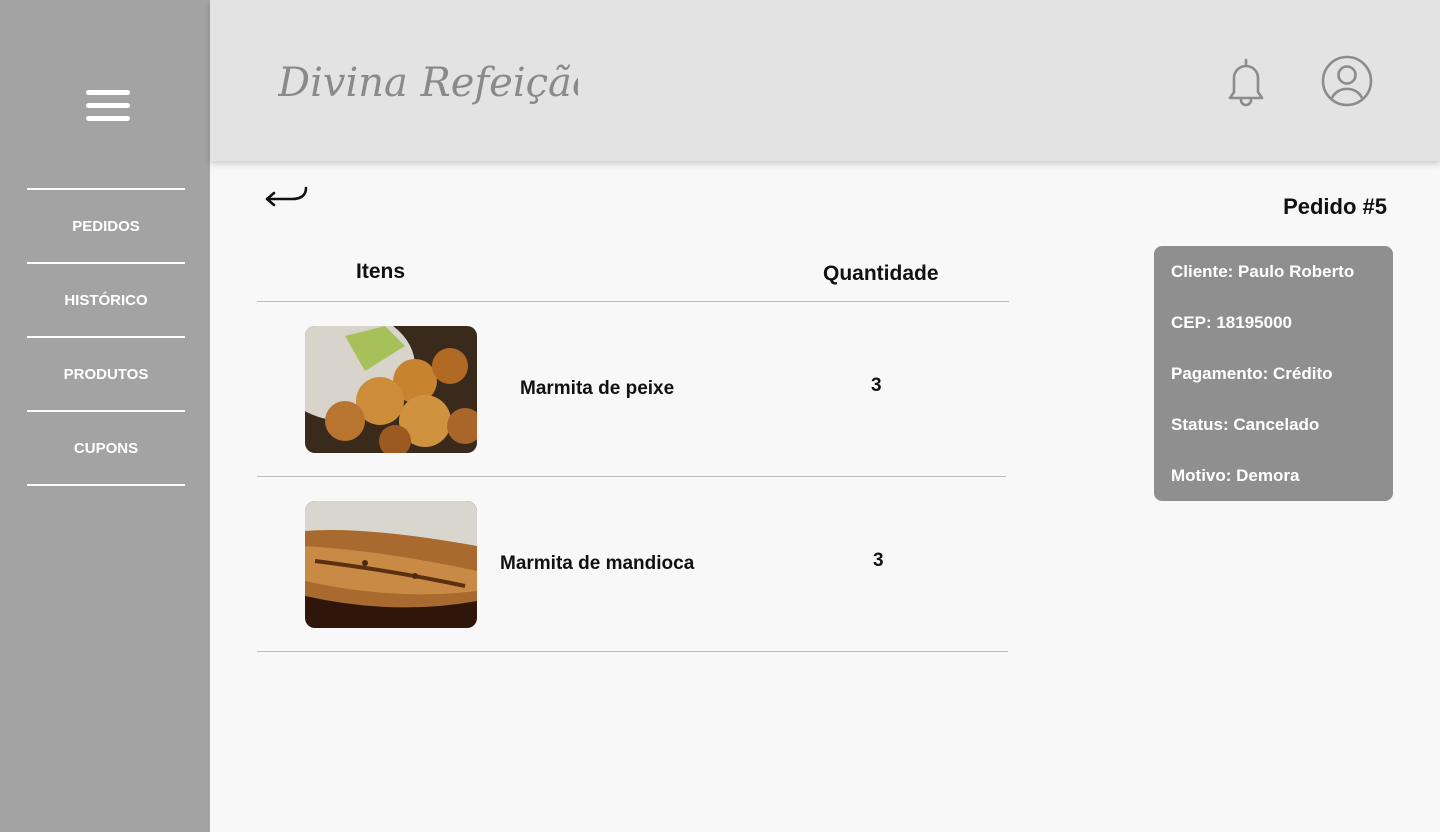  What do you see at coordinates (1245, 424) in the screenshot?
I see `order-status: Status: Cancelado` at bounding box center [1245, 424].